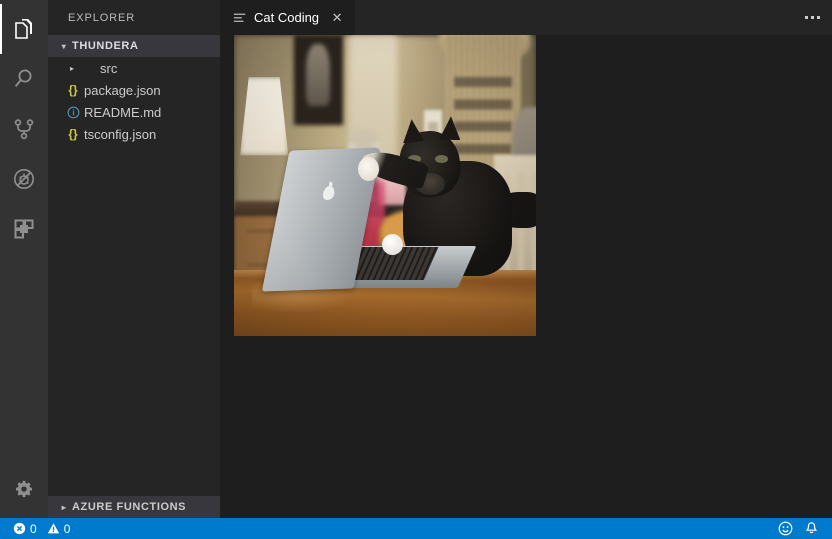  Describe the element at coordinates (811, 528) in the screenshot. I see `bell-icon` at that location.